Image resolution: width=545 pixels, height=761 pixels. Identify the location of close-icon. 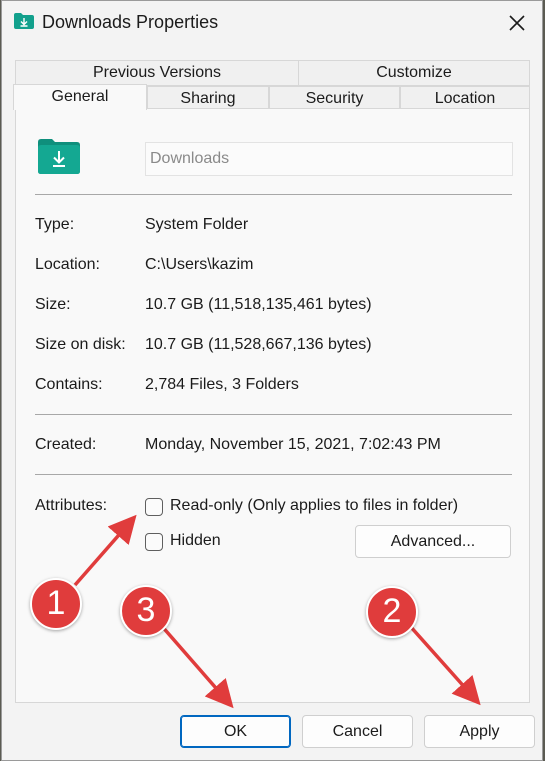
(517, 23).